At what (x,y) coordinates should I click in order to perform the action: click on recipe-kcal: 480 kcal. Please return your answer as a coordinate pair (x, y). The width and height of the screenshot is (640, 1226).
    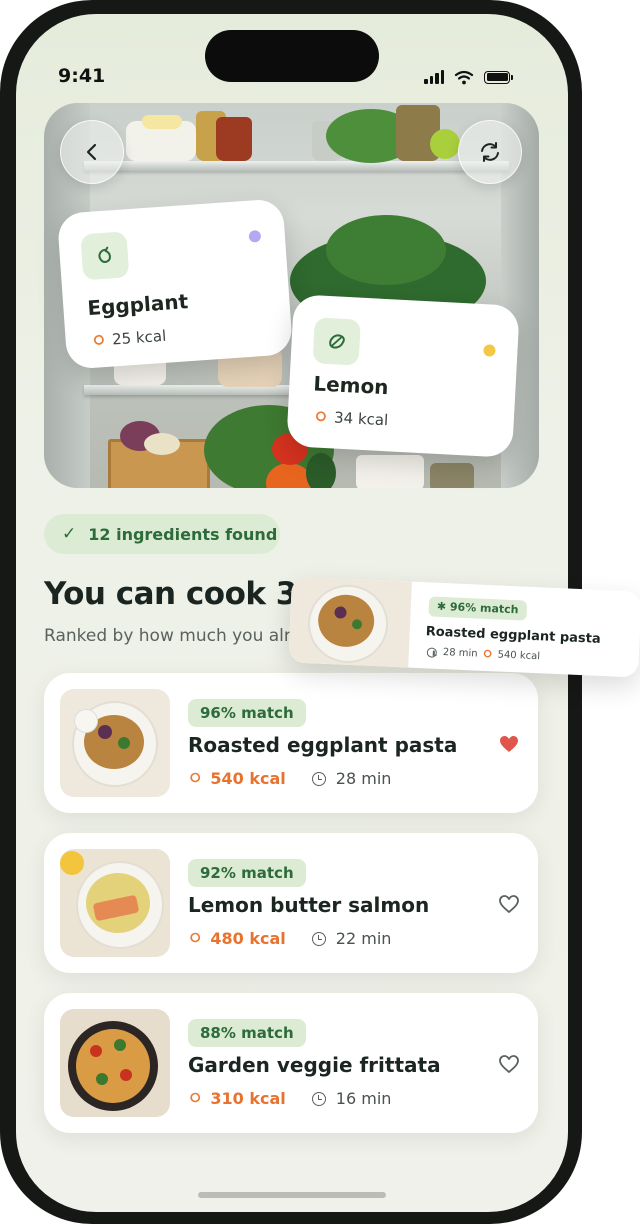
    Looking at the image, I should click on (248, 938).